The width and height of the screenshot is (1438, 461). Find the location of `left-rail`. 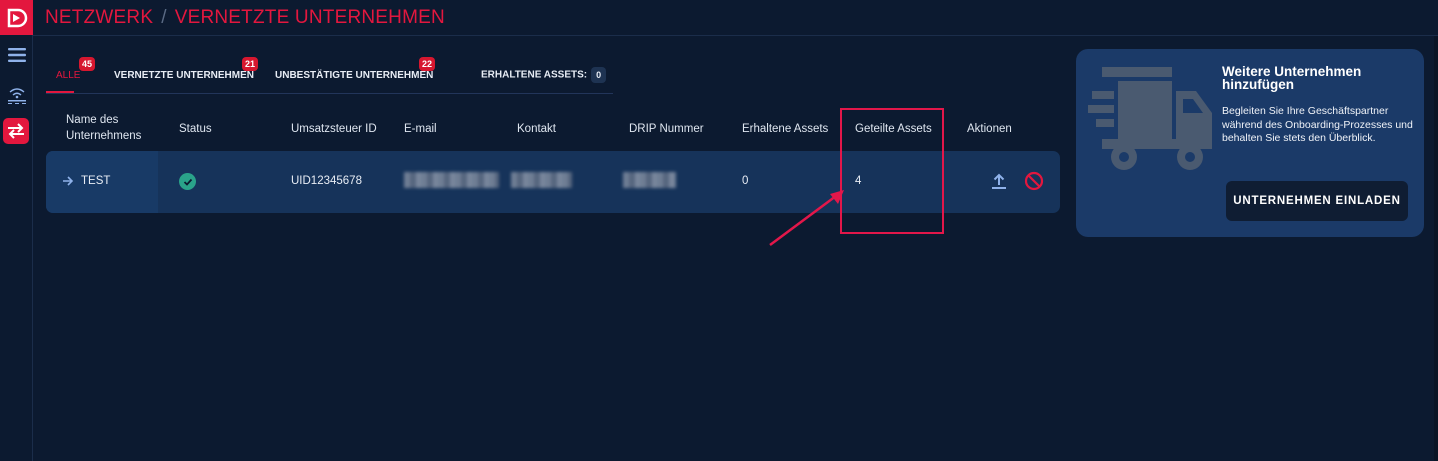

left-rail is located at coordinates (16, 230).